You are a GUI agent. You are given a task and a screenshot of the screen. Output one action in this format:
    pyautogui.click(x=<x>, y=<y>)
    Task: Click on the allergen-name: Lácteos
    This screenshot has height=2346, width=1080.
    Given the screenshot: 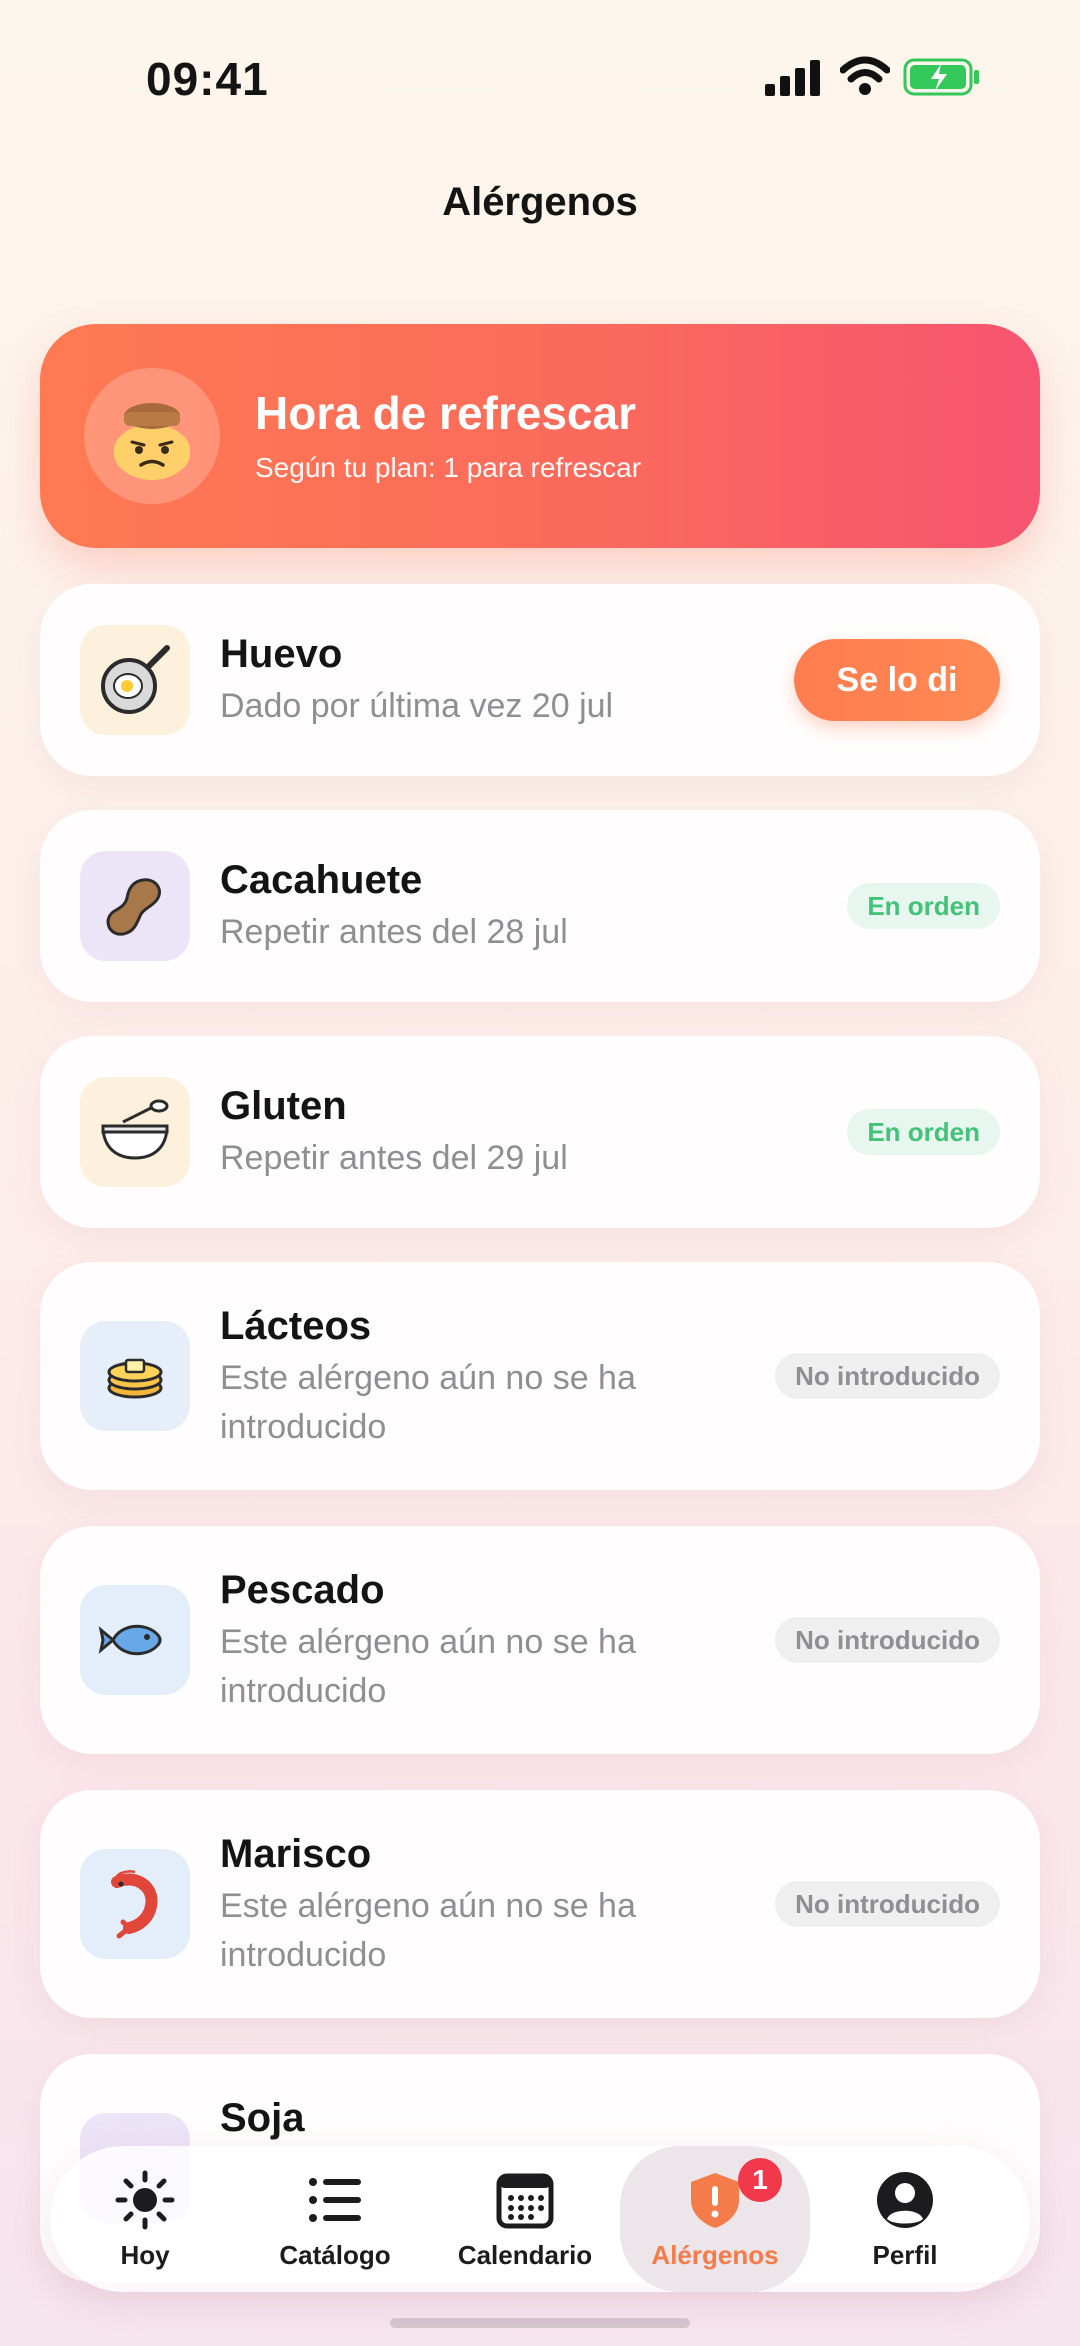 What is the action you would take?
    pyautogui.click(x=296, y=1326)
    